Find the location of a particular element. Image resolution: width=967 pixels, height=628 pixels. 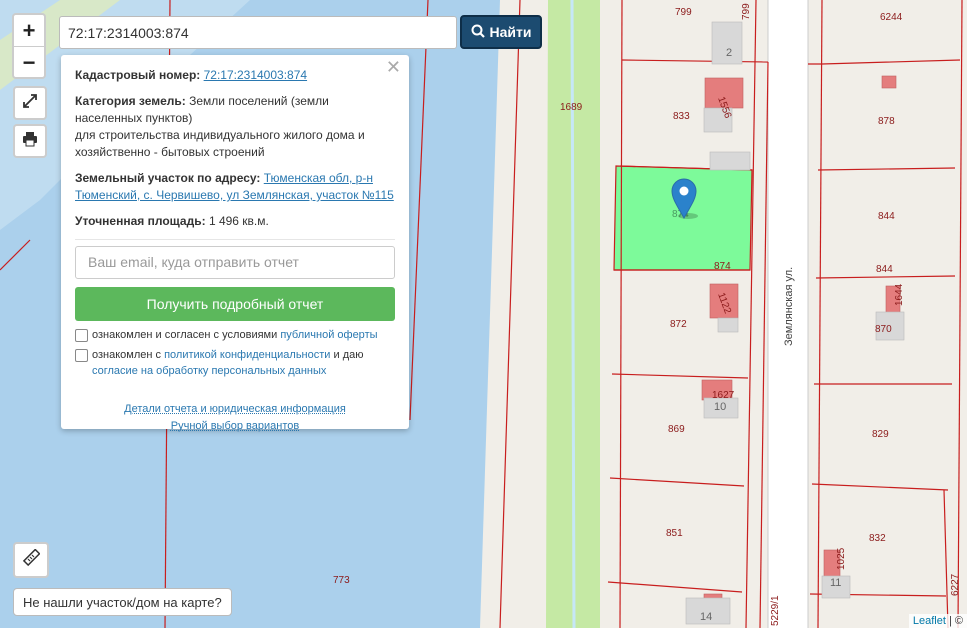

fullscreen-button is located at coordinates (30, 103).